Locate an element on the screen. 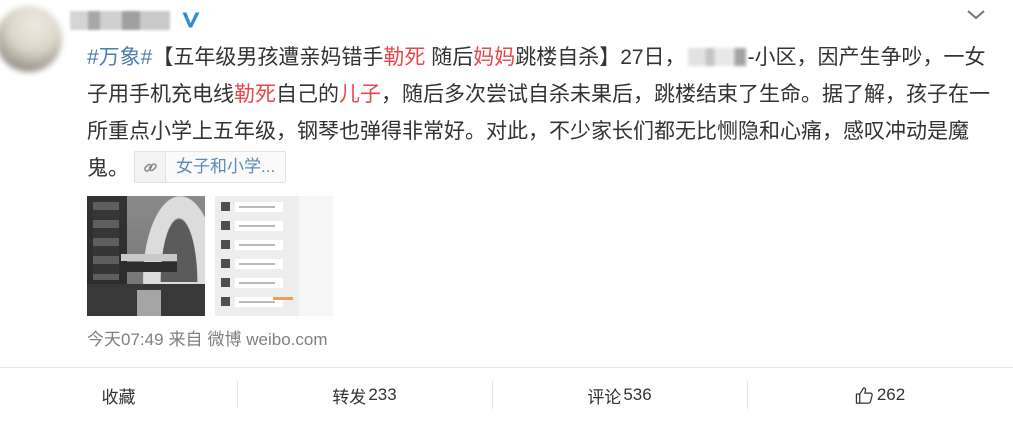 The height and width of the screenshot is (422, 1013). post-text-segment: 【五年级男孩遭亲妈错手 is located at coordinates (268, 57).